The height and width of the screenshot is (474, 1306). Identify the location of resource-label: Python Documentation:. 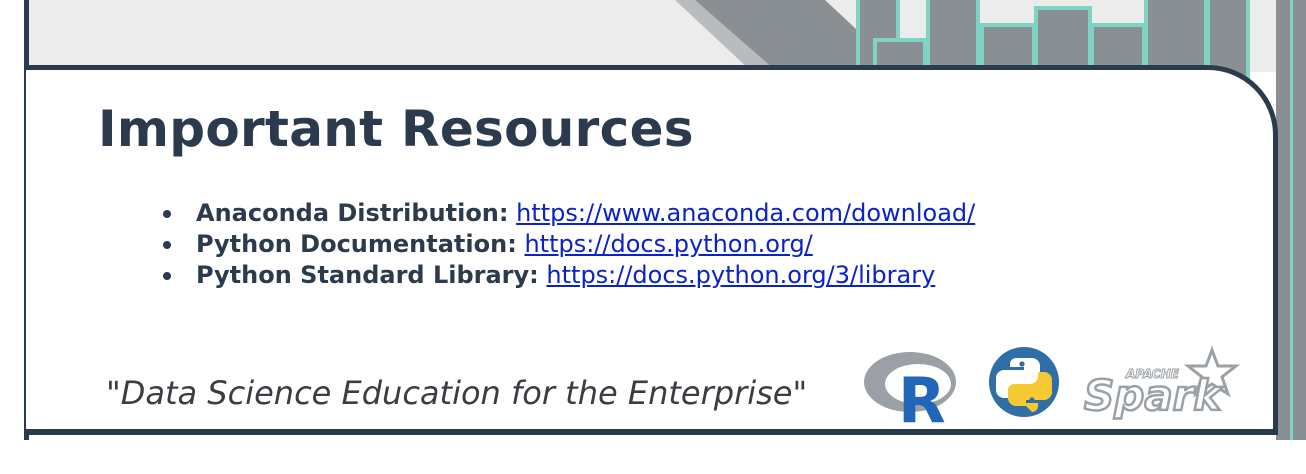
(356, 244).